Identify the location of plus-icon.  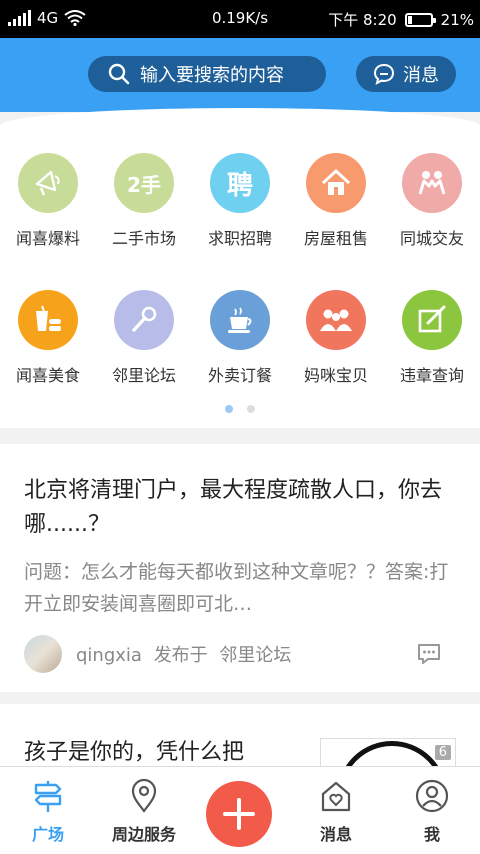
(239, 814).